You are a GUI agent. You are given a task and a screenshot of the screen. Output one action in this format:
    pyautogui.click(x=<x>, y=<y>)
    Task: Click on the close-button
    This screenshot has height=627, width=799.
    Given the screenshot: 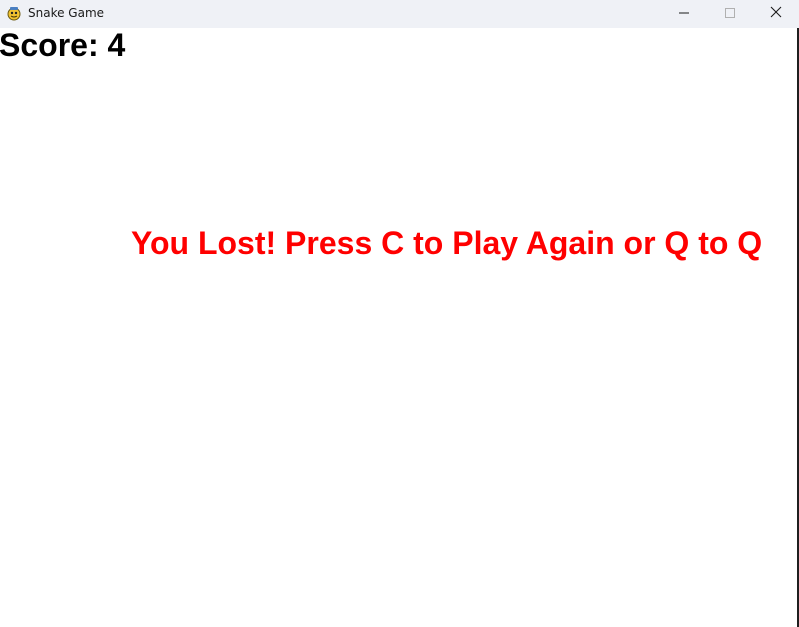 What is the action you would take?
    pyautogui.click(x=776, y=14)
    